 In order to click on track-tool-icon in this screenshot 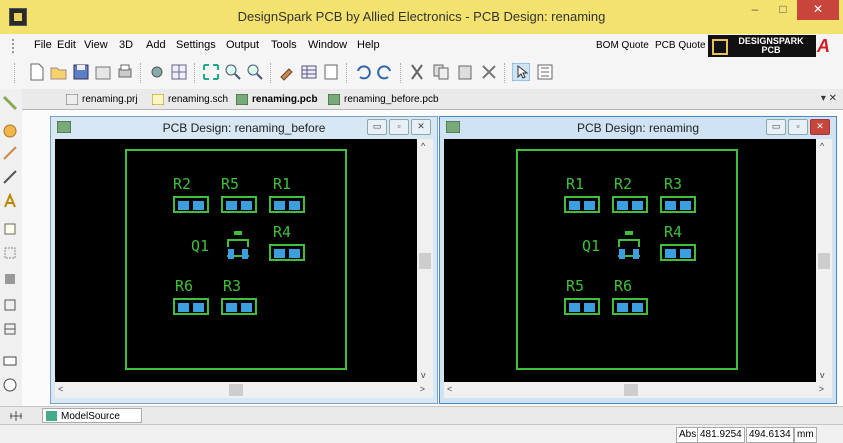, I will do `click(10, 153)`.